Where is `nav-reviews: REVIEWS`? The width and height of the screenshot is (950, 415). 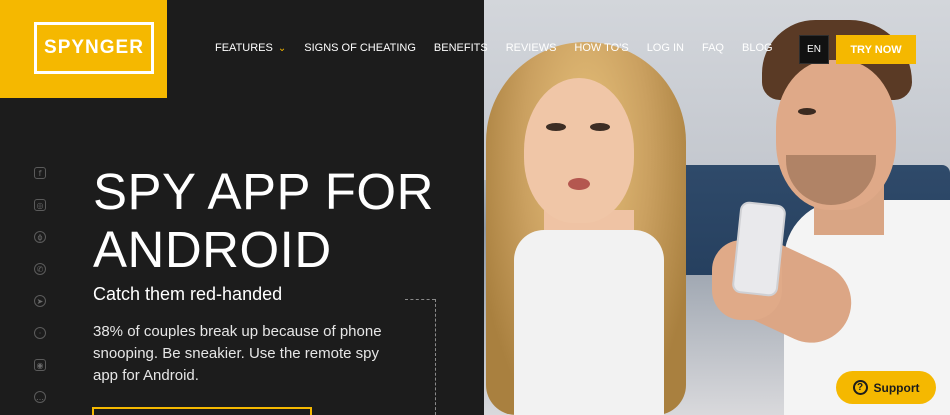 nav-reviews: REVIEWS is located at coordinates (531, 48).